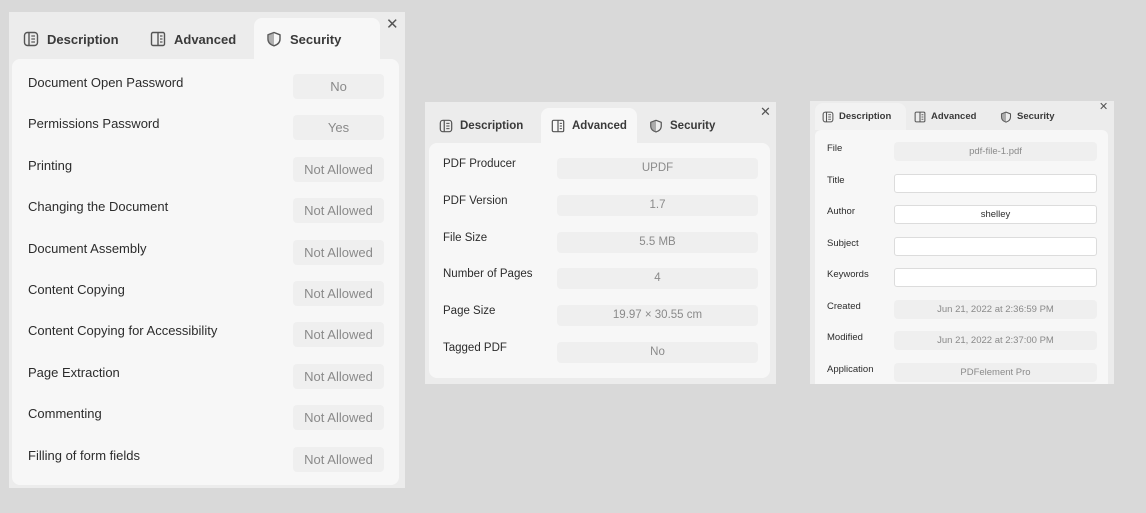 This screenshot has height=513, width=1146. What do you see at coordinates (836, 180) in the screenshot?
I see `property-label: Title` at bounding box center [836, 180].